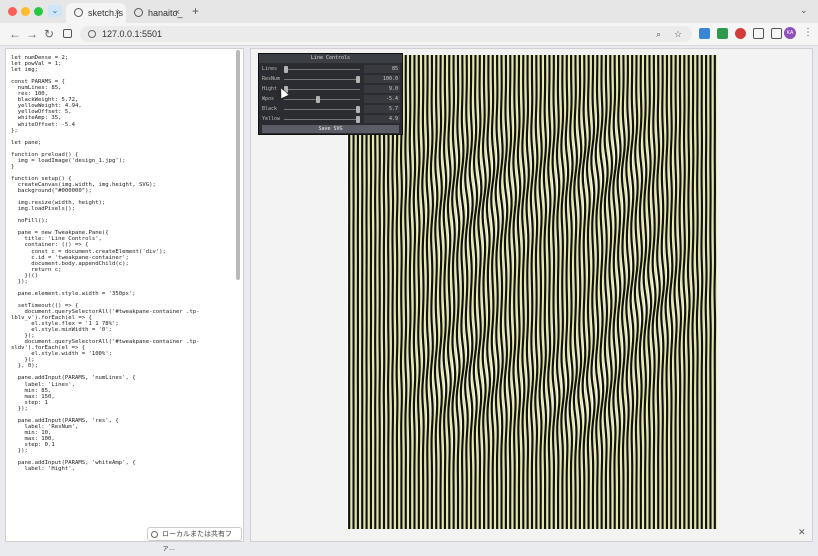  What do you see at coordinates (38, 11) in the screenshot?
I see `maximize-window-icon` at bounding box center [38, 11].